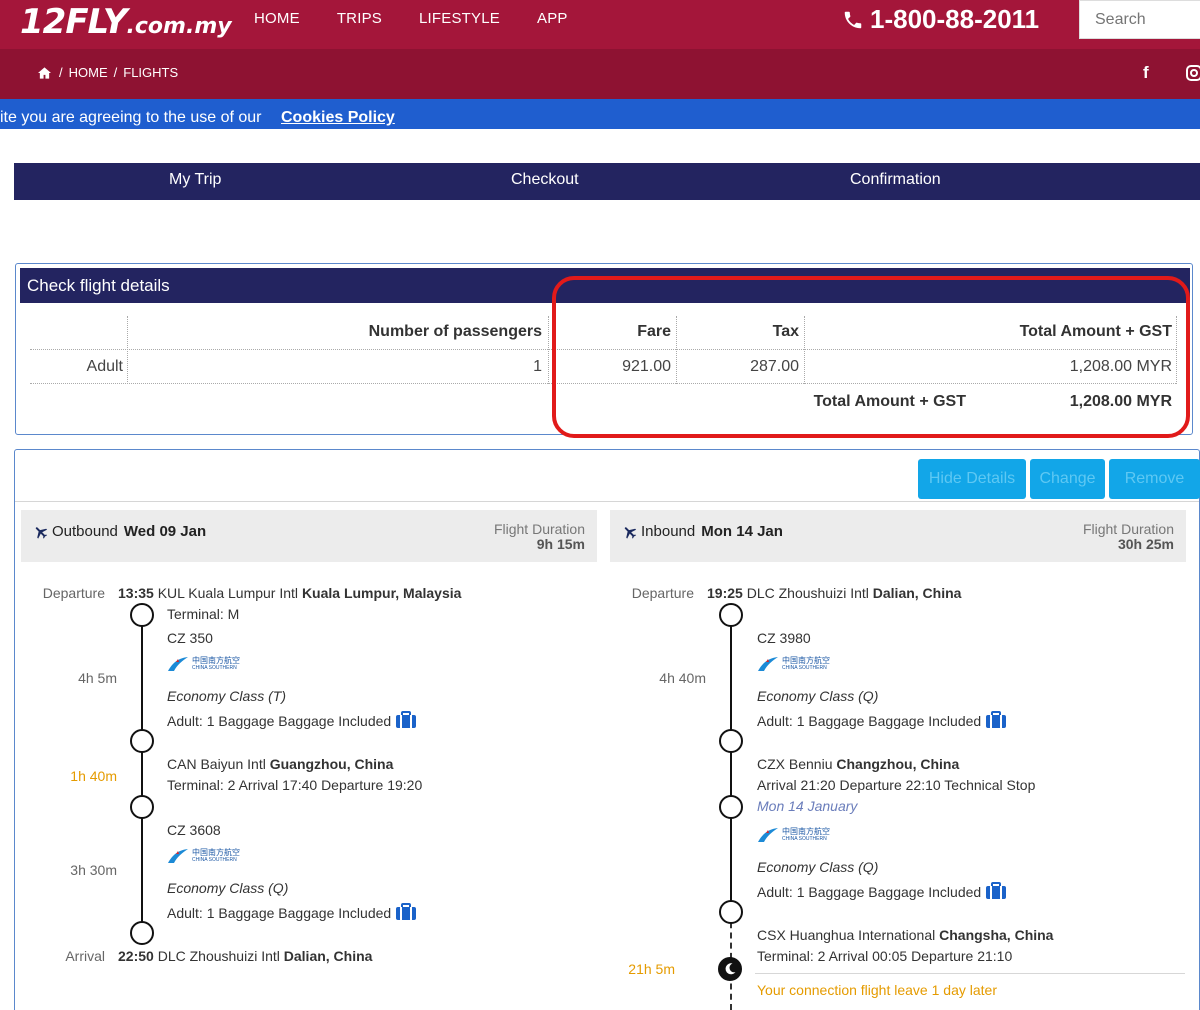  I want to click on facebook-icon: f, so click(1146, 73).